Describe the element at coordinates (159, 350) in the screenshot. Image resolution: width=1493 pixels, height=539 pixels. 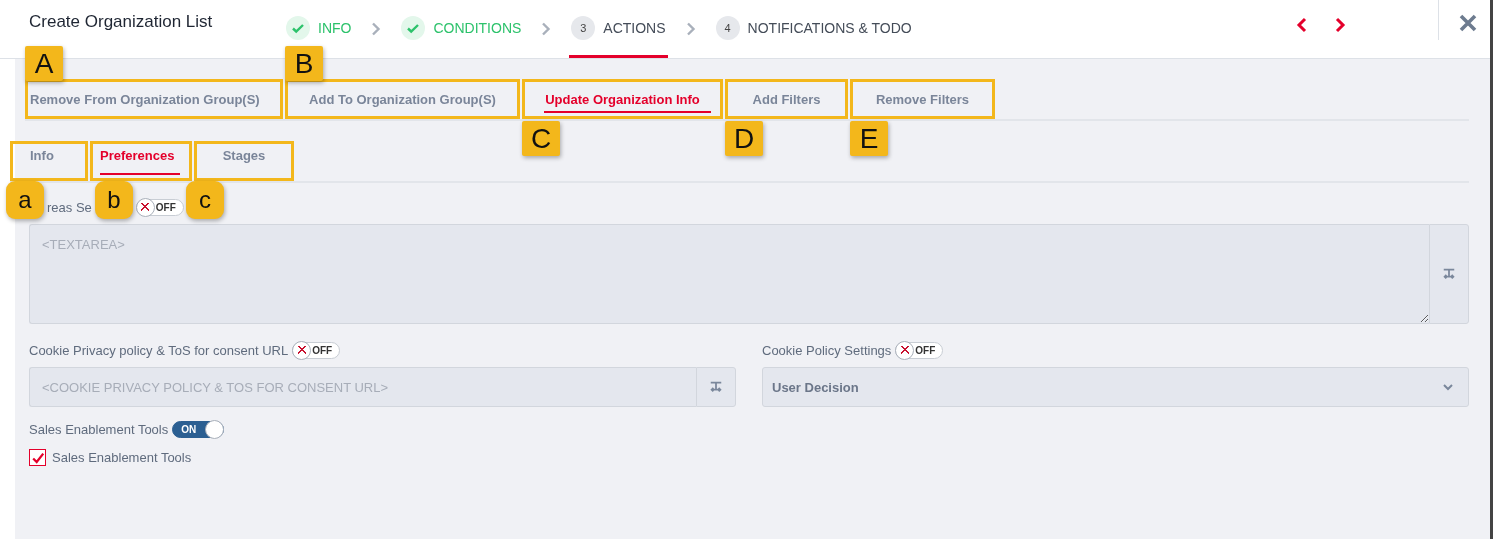
I see `field-label: Cookie Privacy policy & ToS for consent URL` at that location.